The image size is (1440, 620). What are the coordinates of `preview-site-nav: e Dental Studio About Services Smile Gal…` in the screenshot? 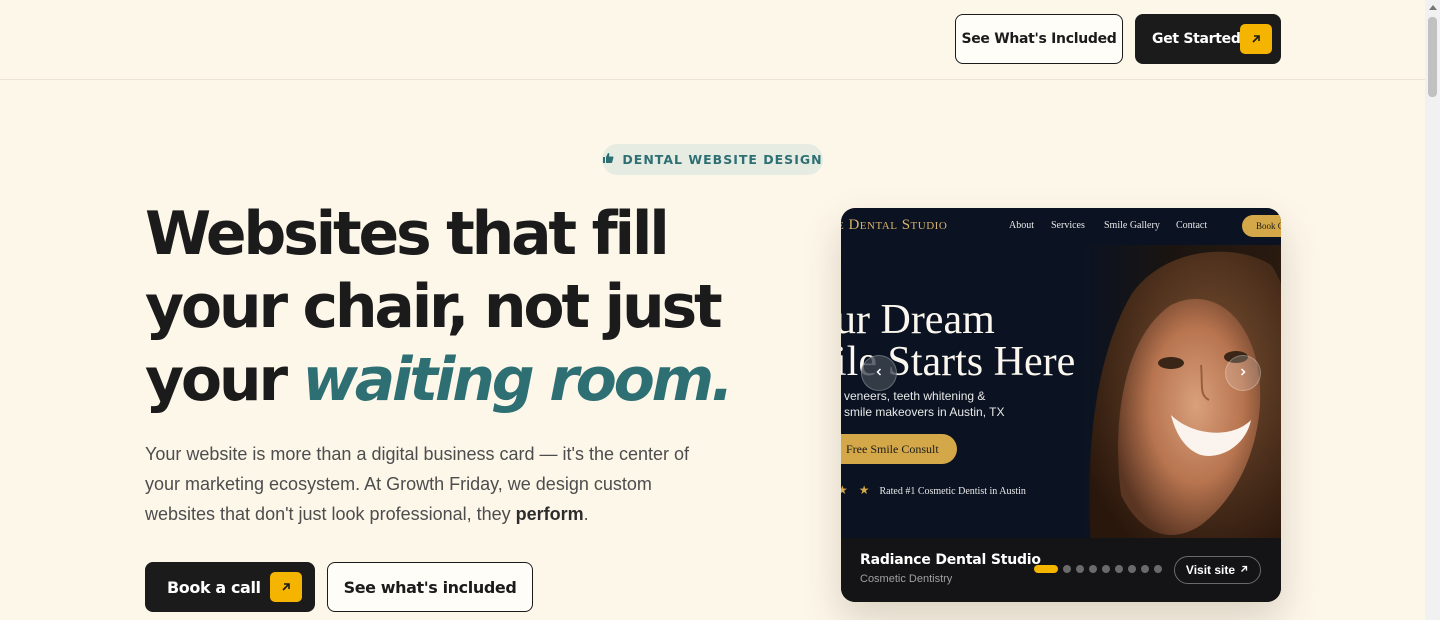 It's located at (1061, 226).